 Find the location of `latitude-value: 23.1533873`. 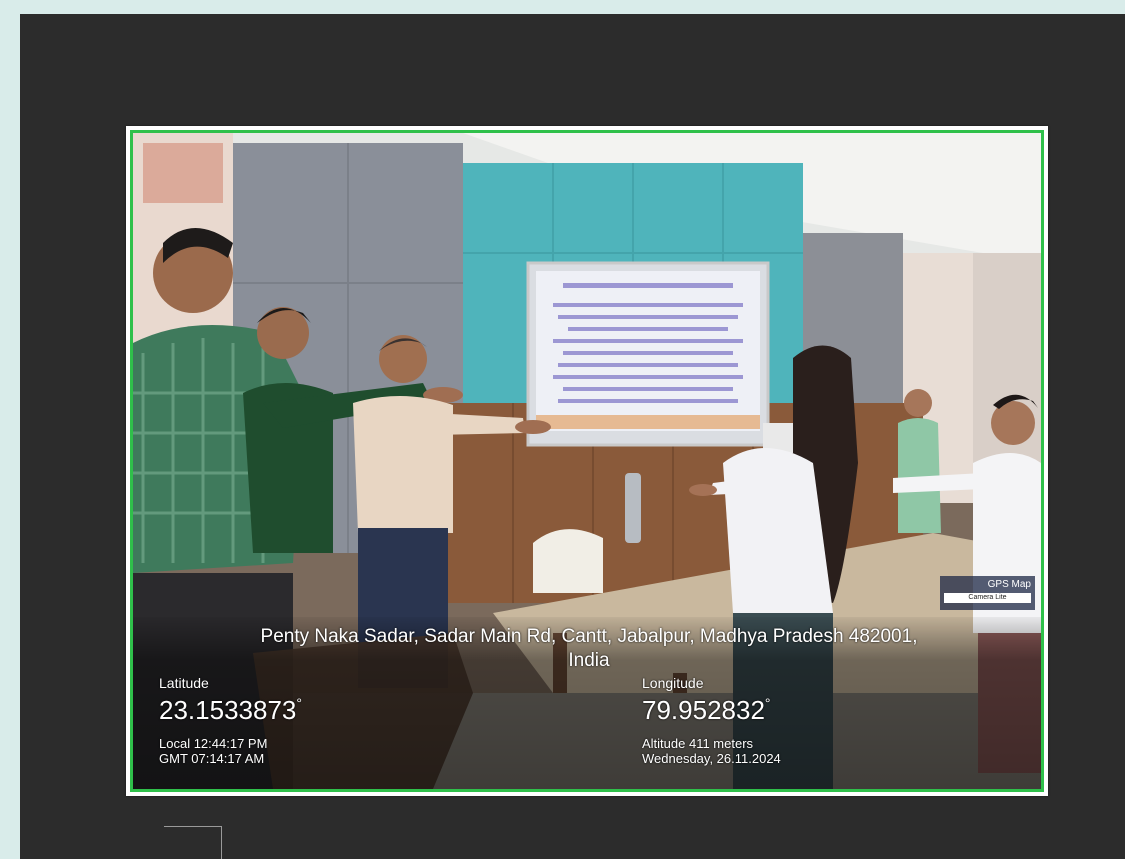

latitude-value: 23.1533873 is located at coordinates (228, 710).